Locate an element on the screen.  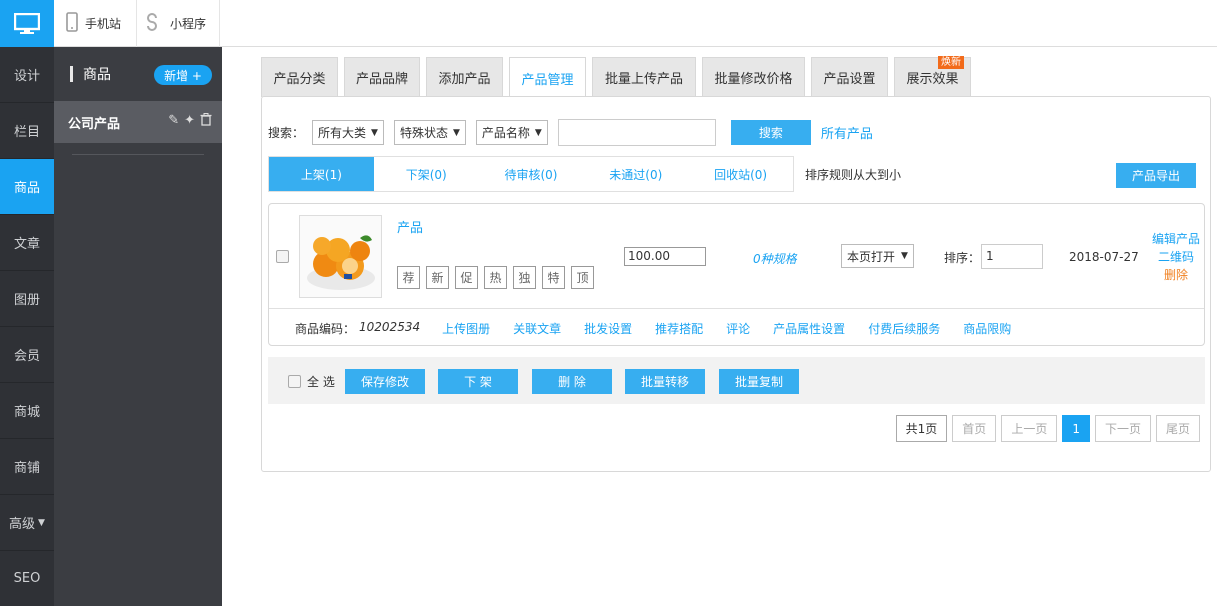
badge-special: 特 is located at coordinates (553, 277).